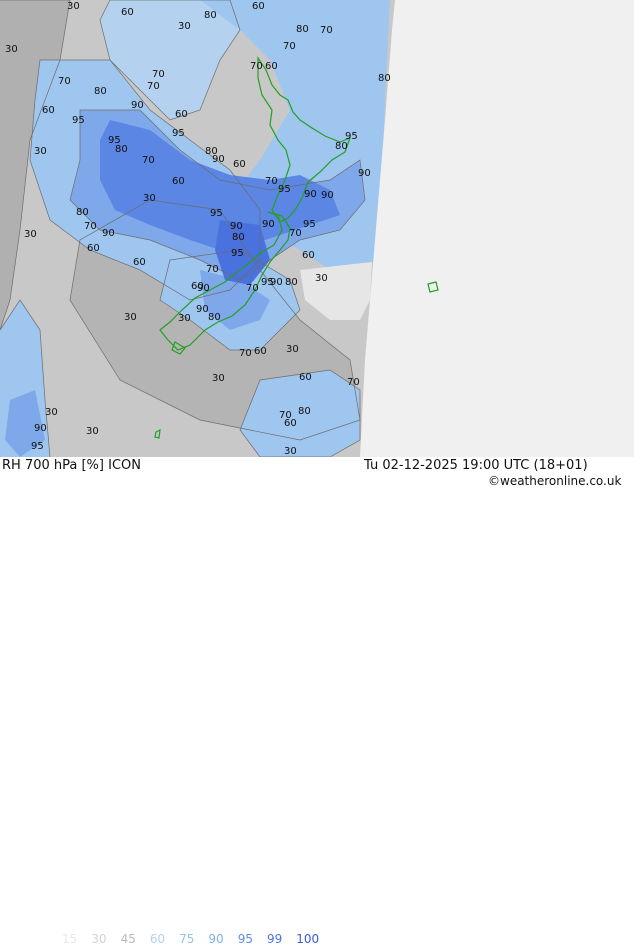 This screenshot has width=634, height=946. What do you see at coordinates (245, 939) in the screenshot?
I see `legend-value: 95` at bounding box center [245, 939].